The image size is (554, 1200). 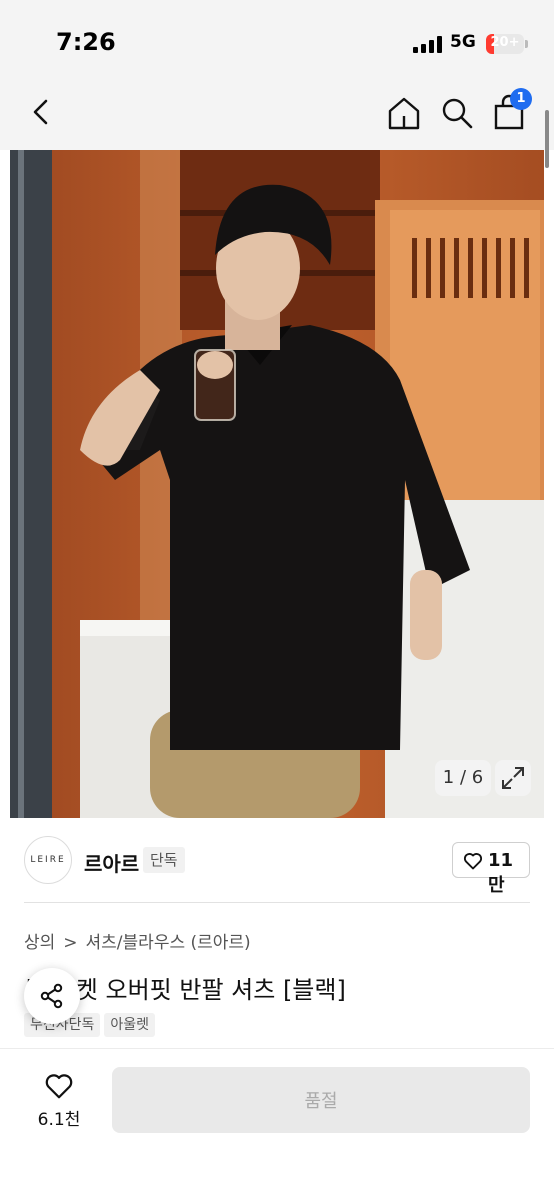 What do you see at coordinates (48, 860) in the screenshot?
I see `brand-logo: LEIRE` at bounding box center [48, 860].